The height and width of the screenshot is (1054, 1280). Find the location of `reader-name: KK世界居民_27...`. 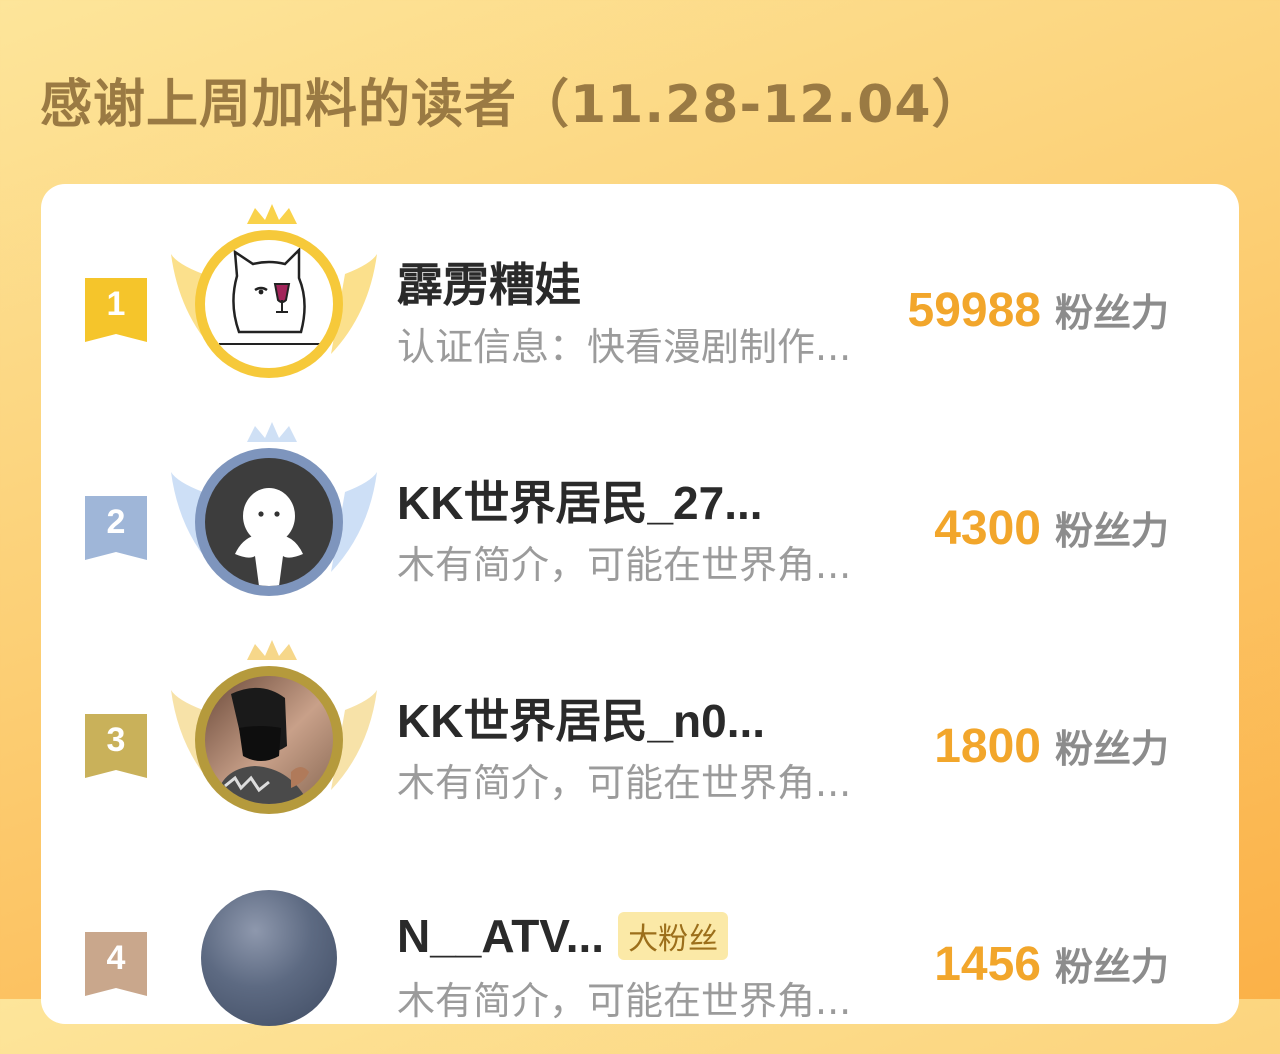

reader-name: KK世界居民_27... is located at coordinates (580, 500).